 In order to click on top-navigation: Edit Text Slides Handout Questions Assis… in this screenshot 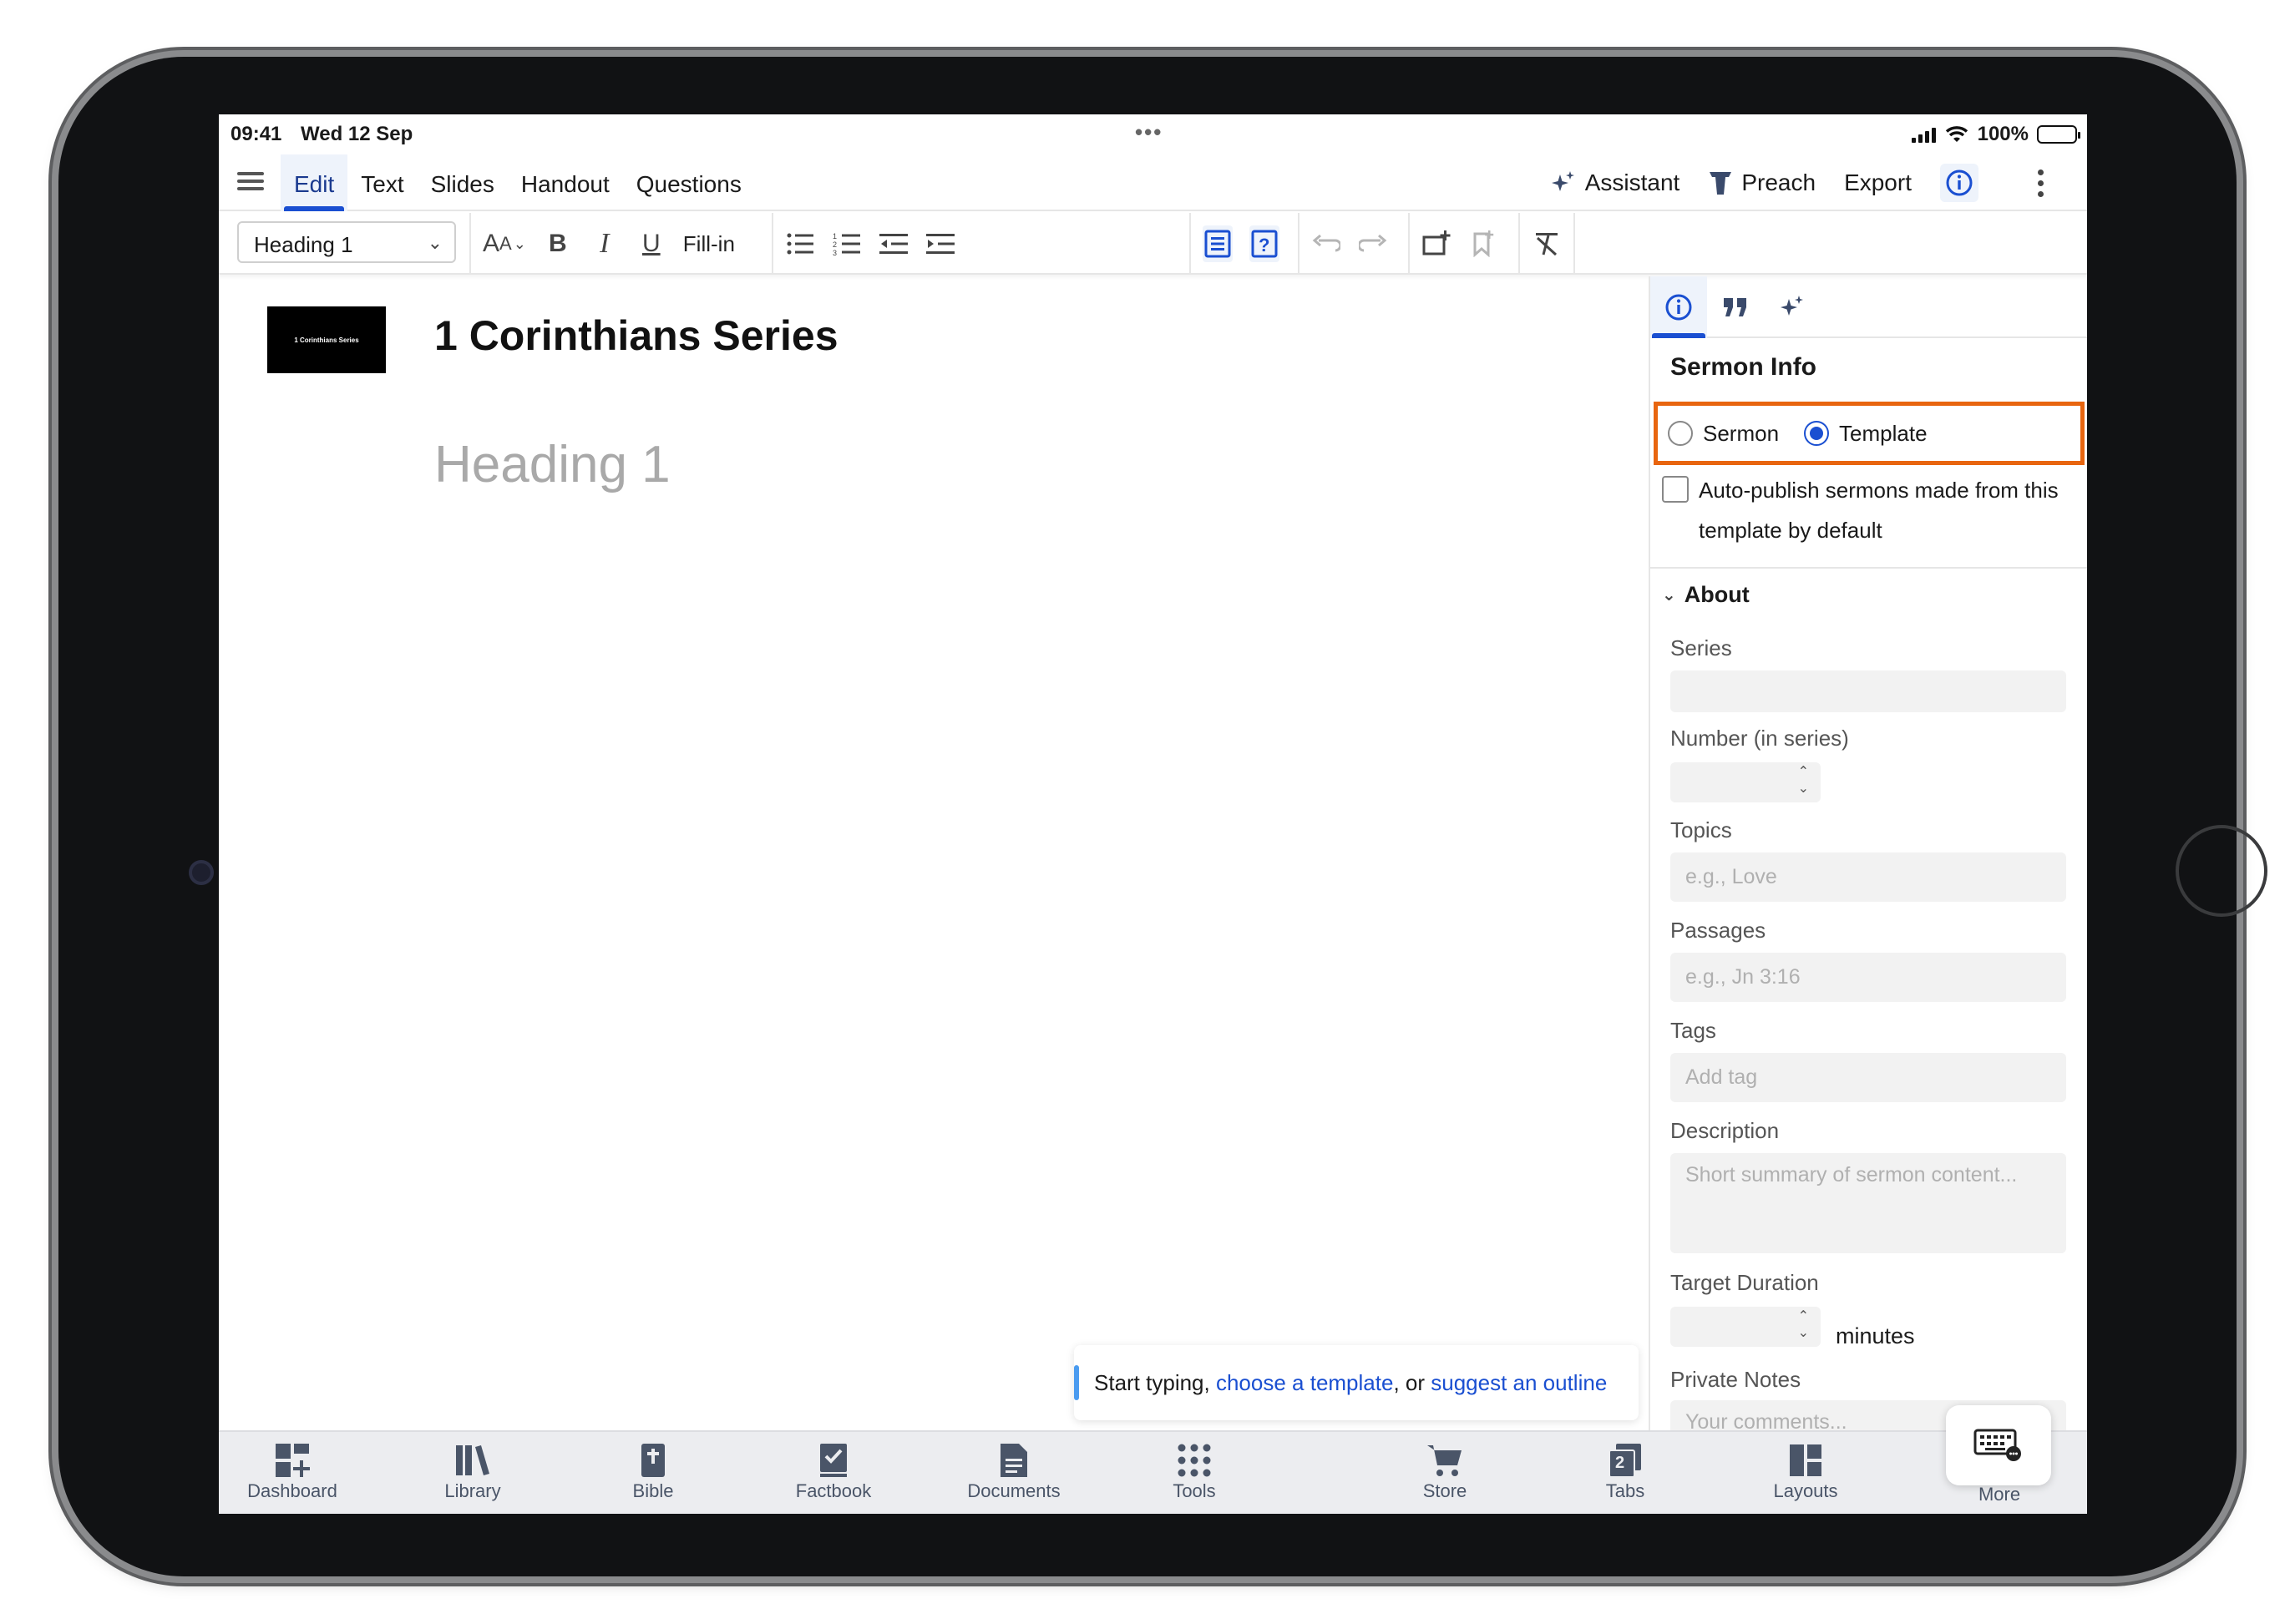, I will do `click(1153, 182)`.